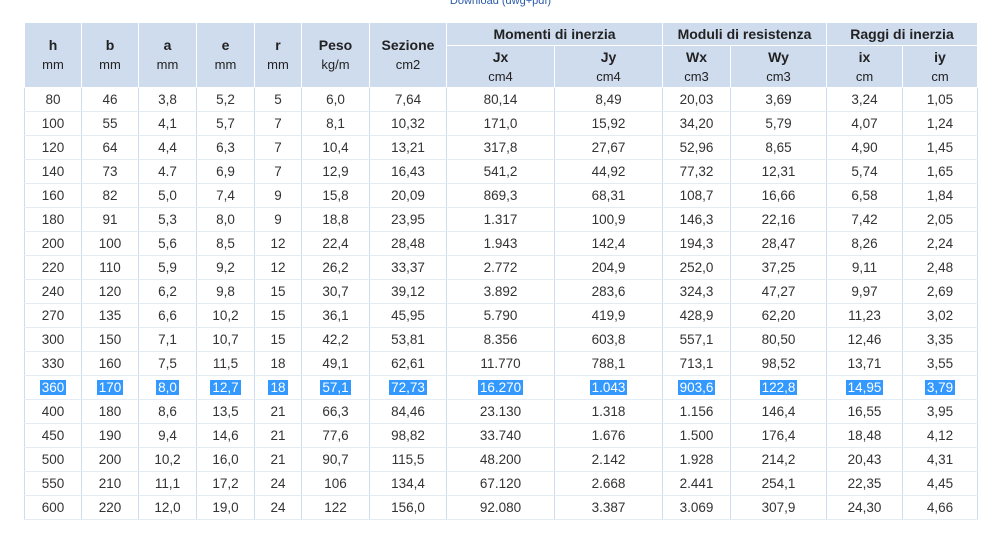 The image size is (1001, 541). I want to click on table-cell: 28,48, so click(408, 243).